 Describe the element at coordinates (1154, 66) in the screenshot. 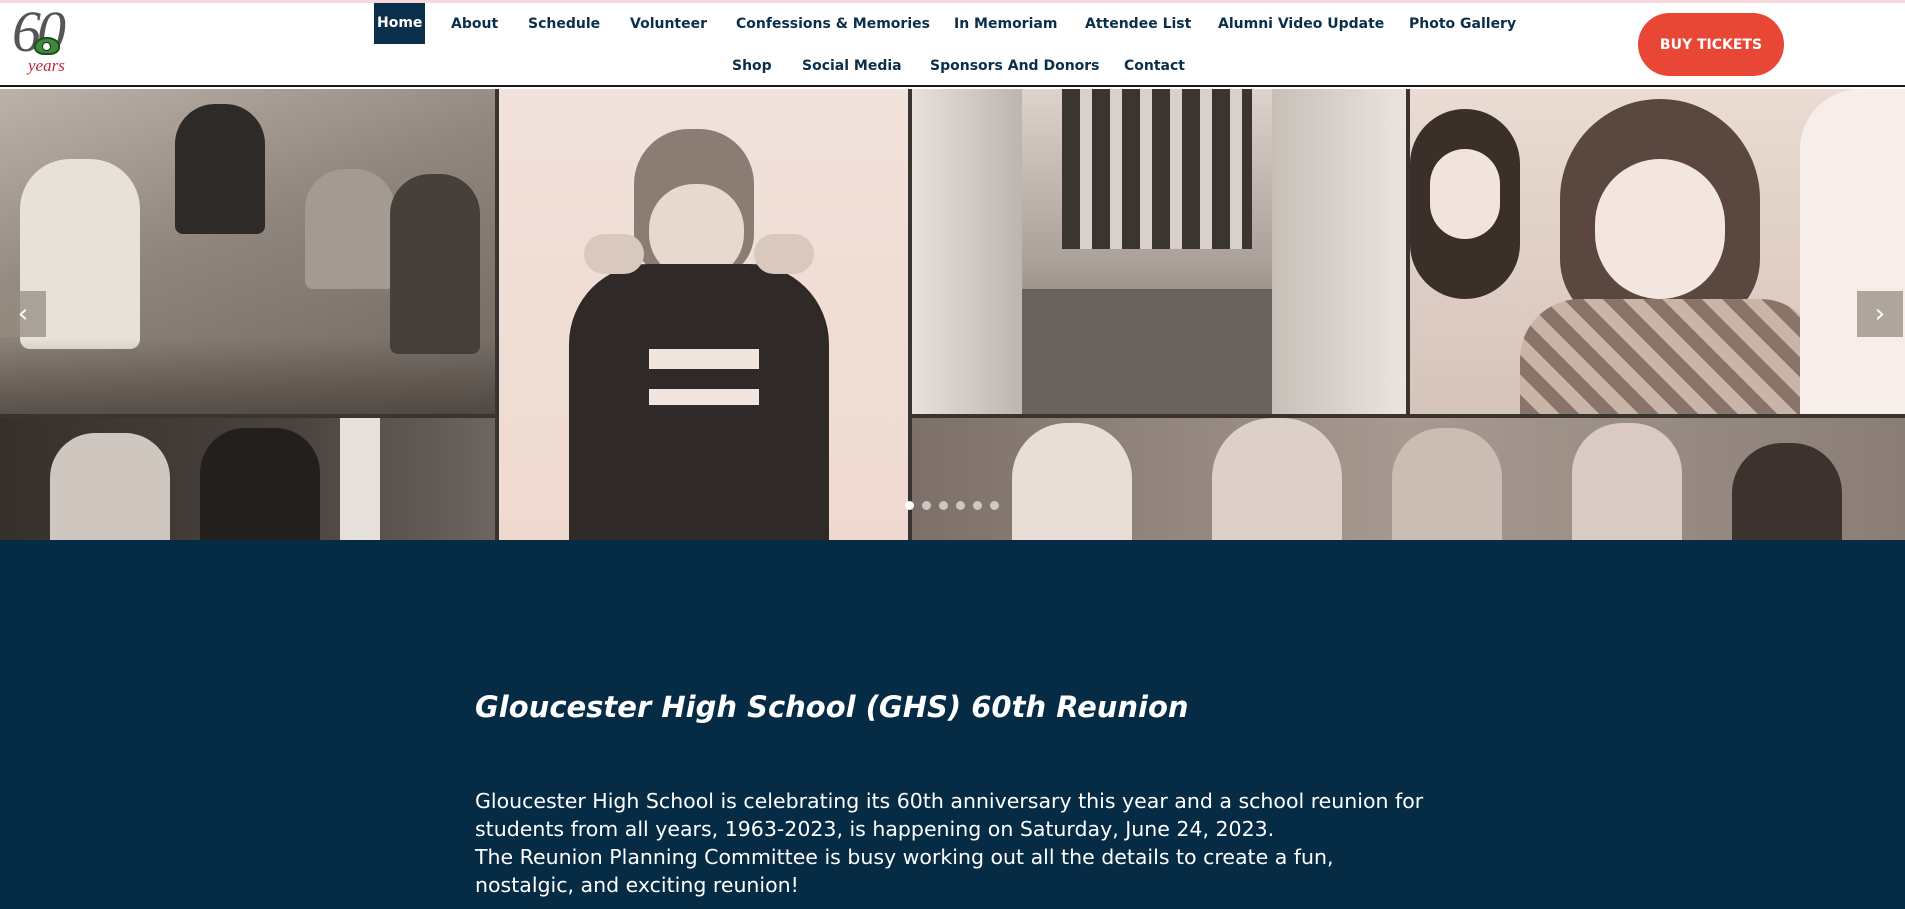

I see `nav-contact: Contact` at that location.